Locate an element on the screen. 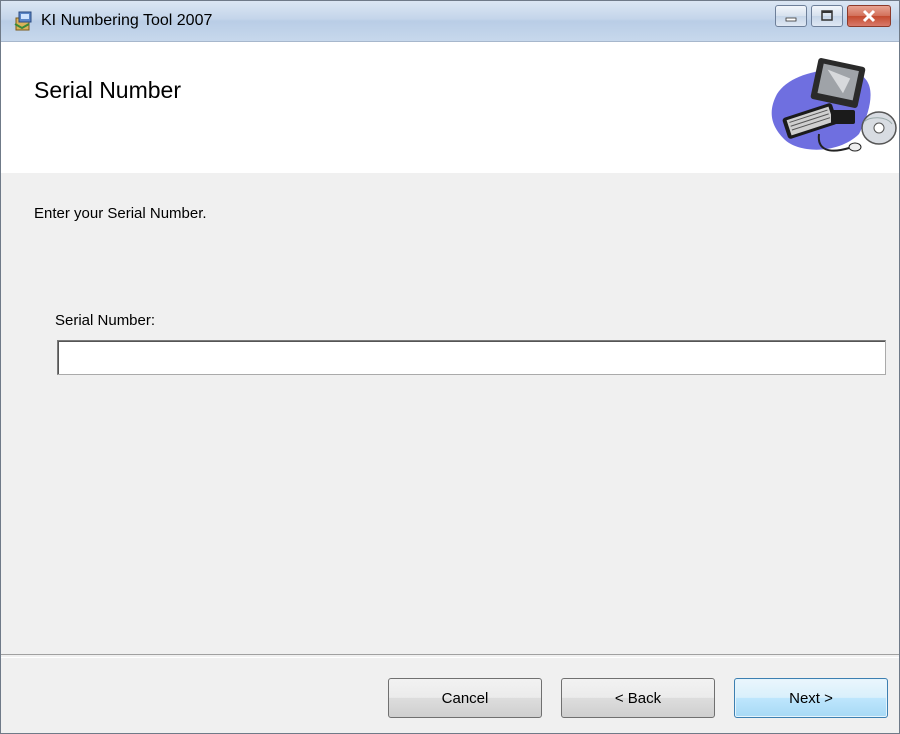 The width and height of the screenshot is (900, 734). close-button is located at coordinates (869, 16).